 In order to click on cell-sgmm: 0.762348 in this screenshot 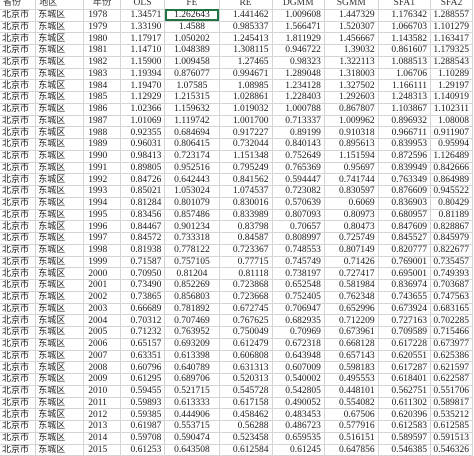, I will do `click(351, 297)`.